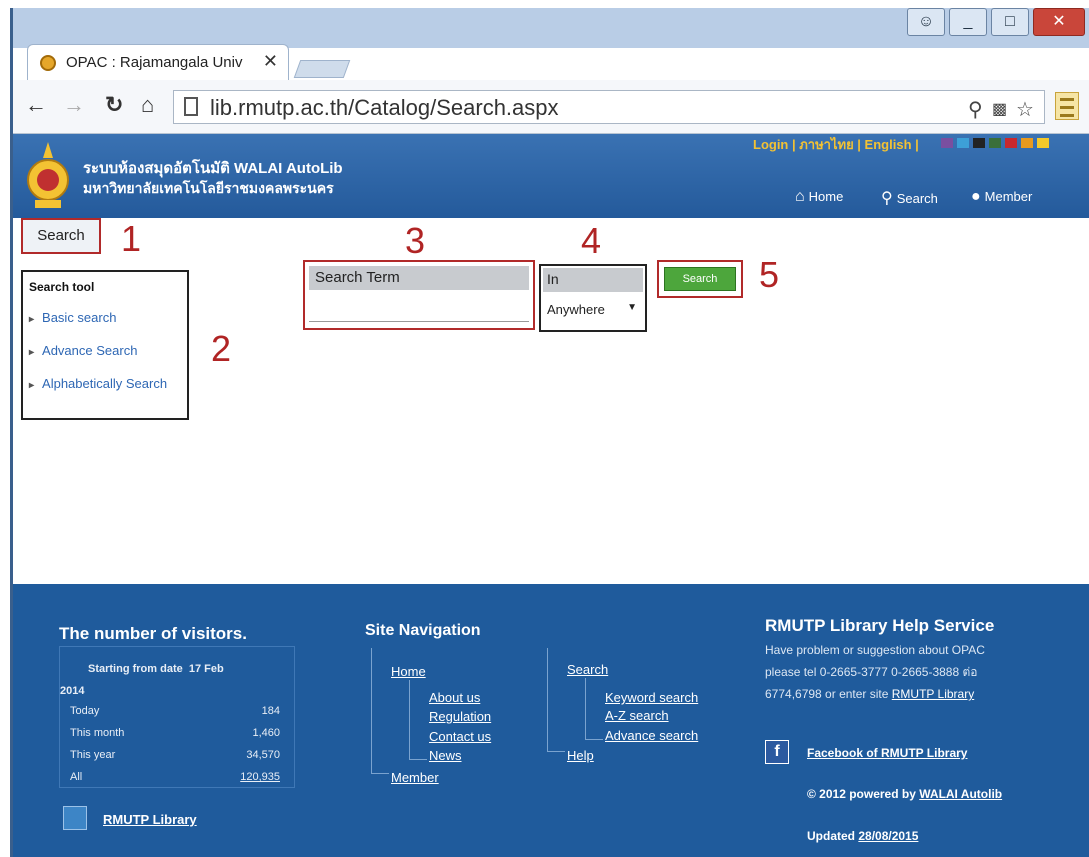  Describe the element at coordinates (415, 777) in the screenshot. I see `footer-member-link: Member` at that location.